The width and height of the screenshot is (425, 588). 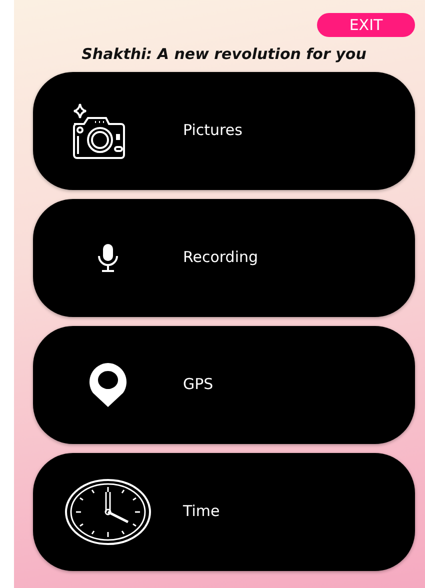 What do you see at coordinates (366, 25) in the screenshot?
I see `exit-button: EXIT` at bounding box center [366, 25].